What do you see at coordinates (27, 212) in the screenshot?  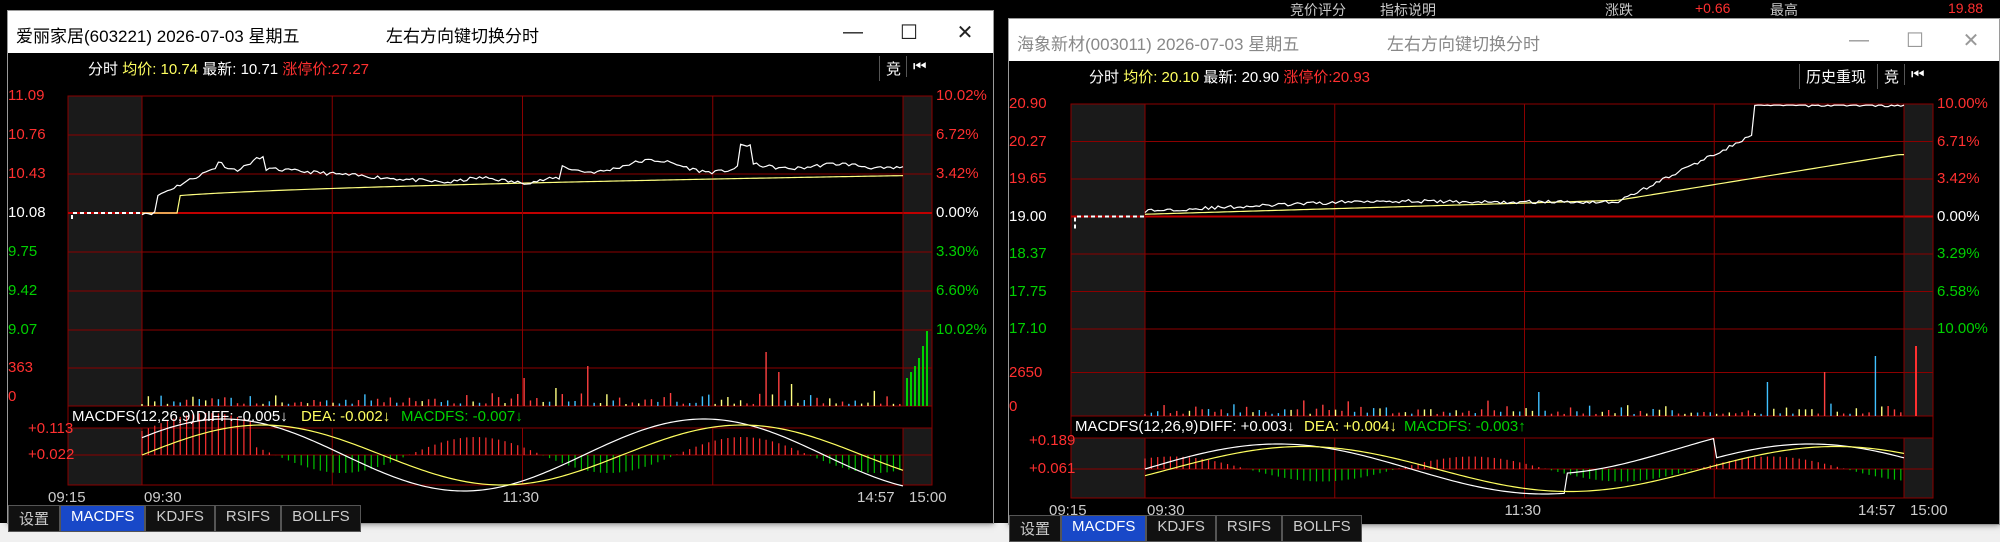 I see `price-axis-label: 10.08` at bounding box center [27, 212].